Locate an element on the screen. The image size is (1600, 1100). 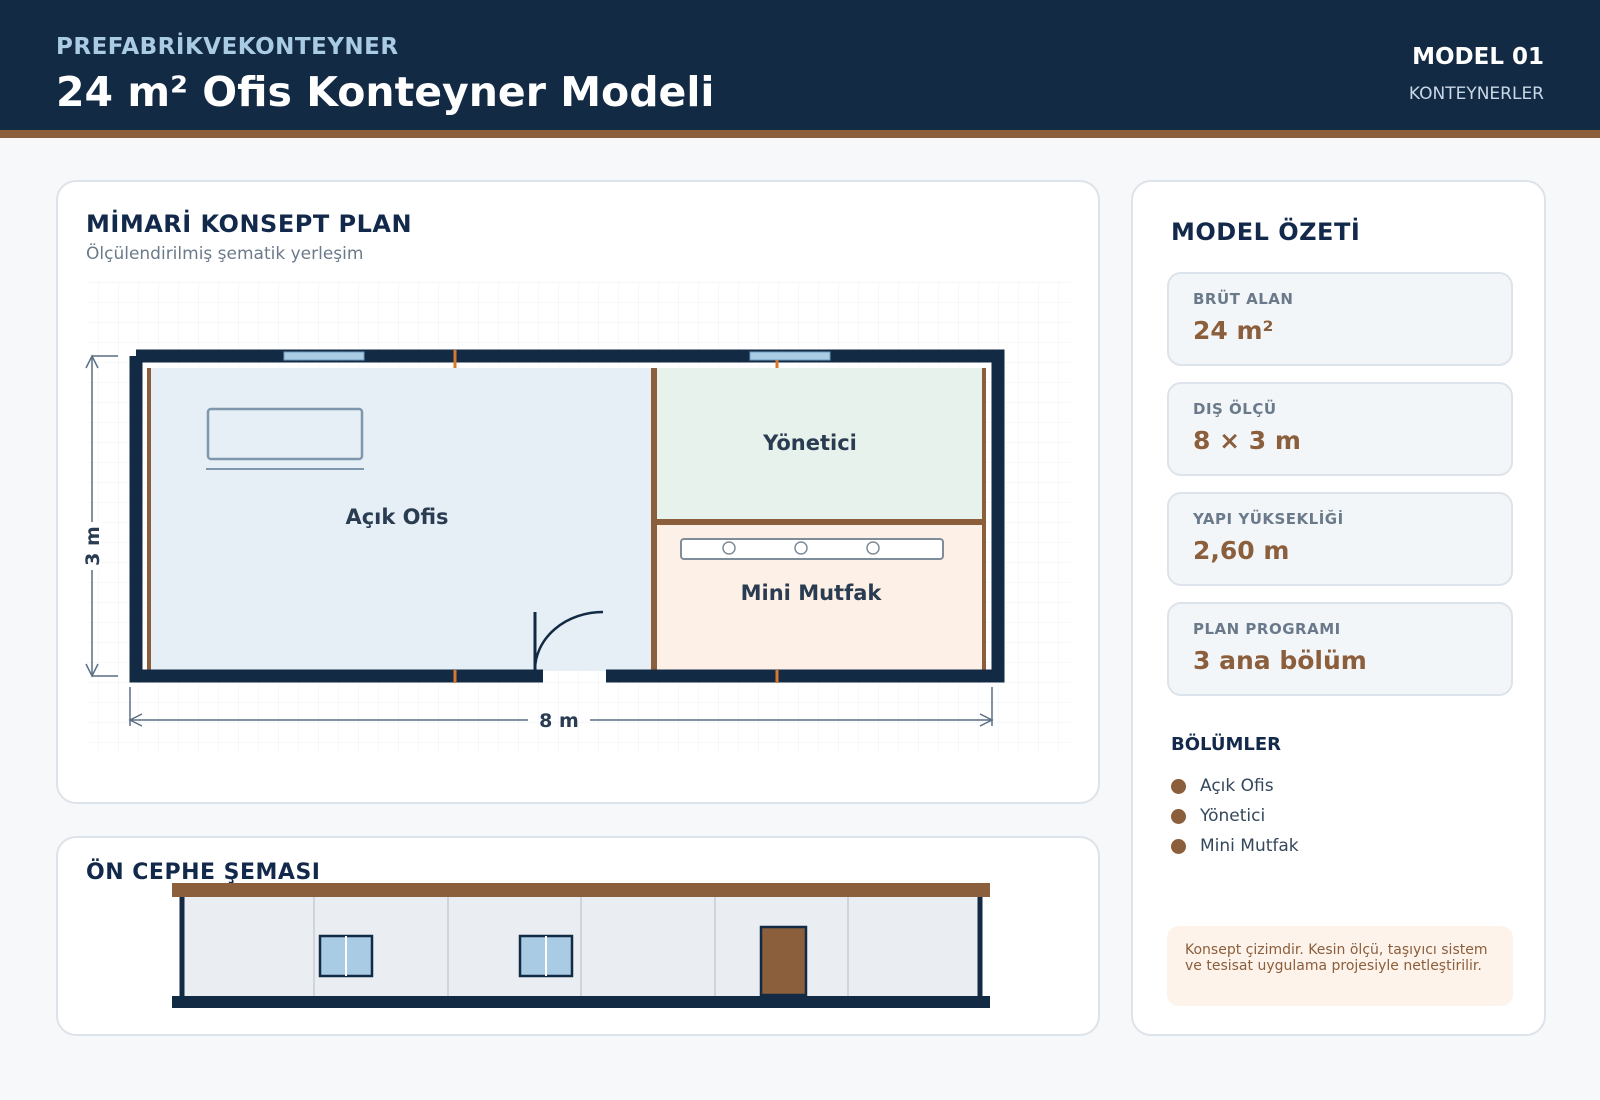
stat-label: YAPI YÜKSEKLİĞİ is located at coordinates (1268, 519).